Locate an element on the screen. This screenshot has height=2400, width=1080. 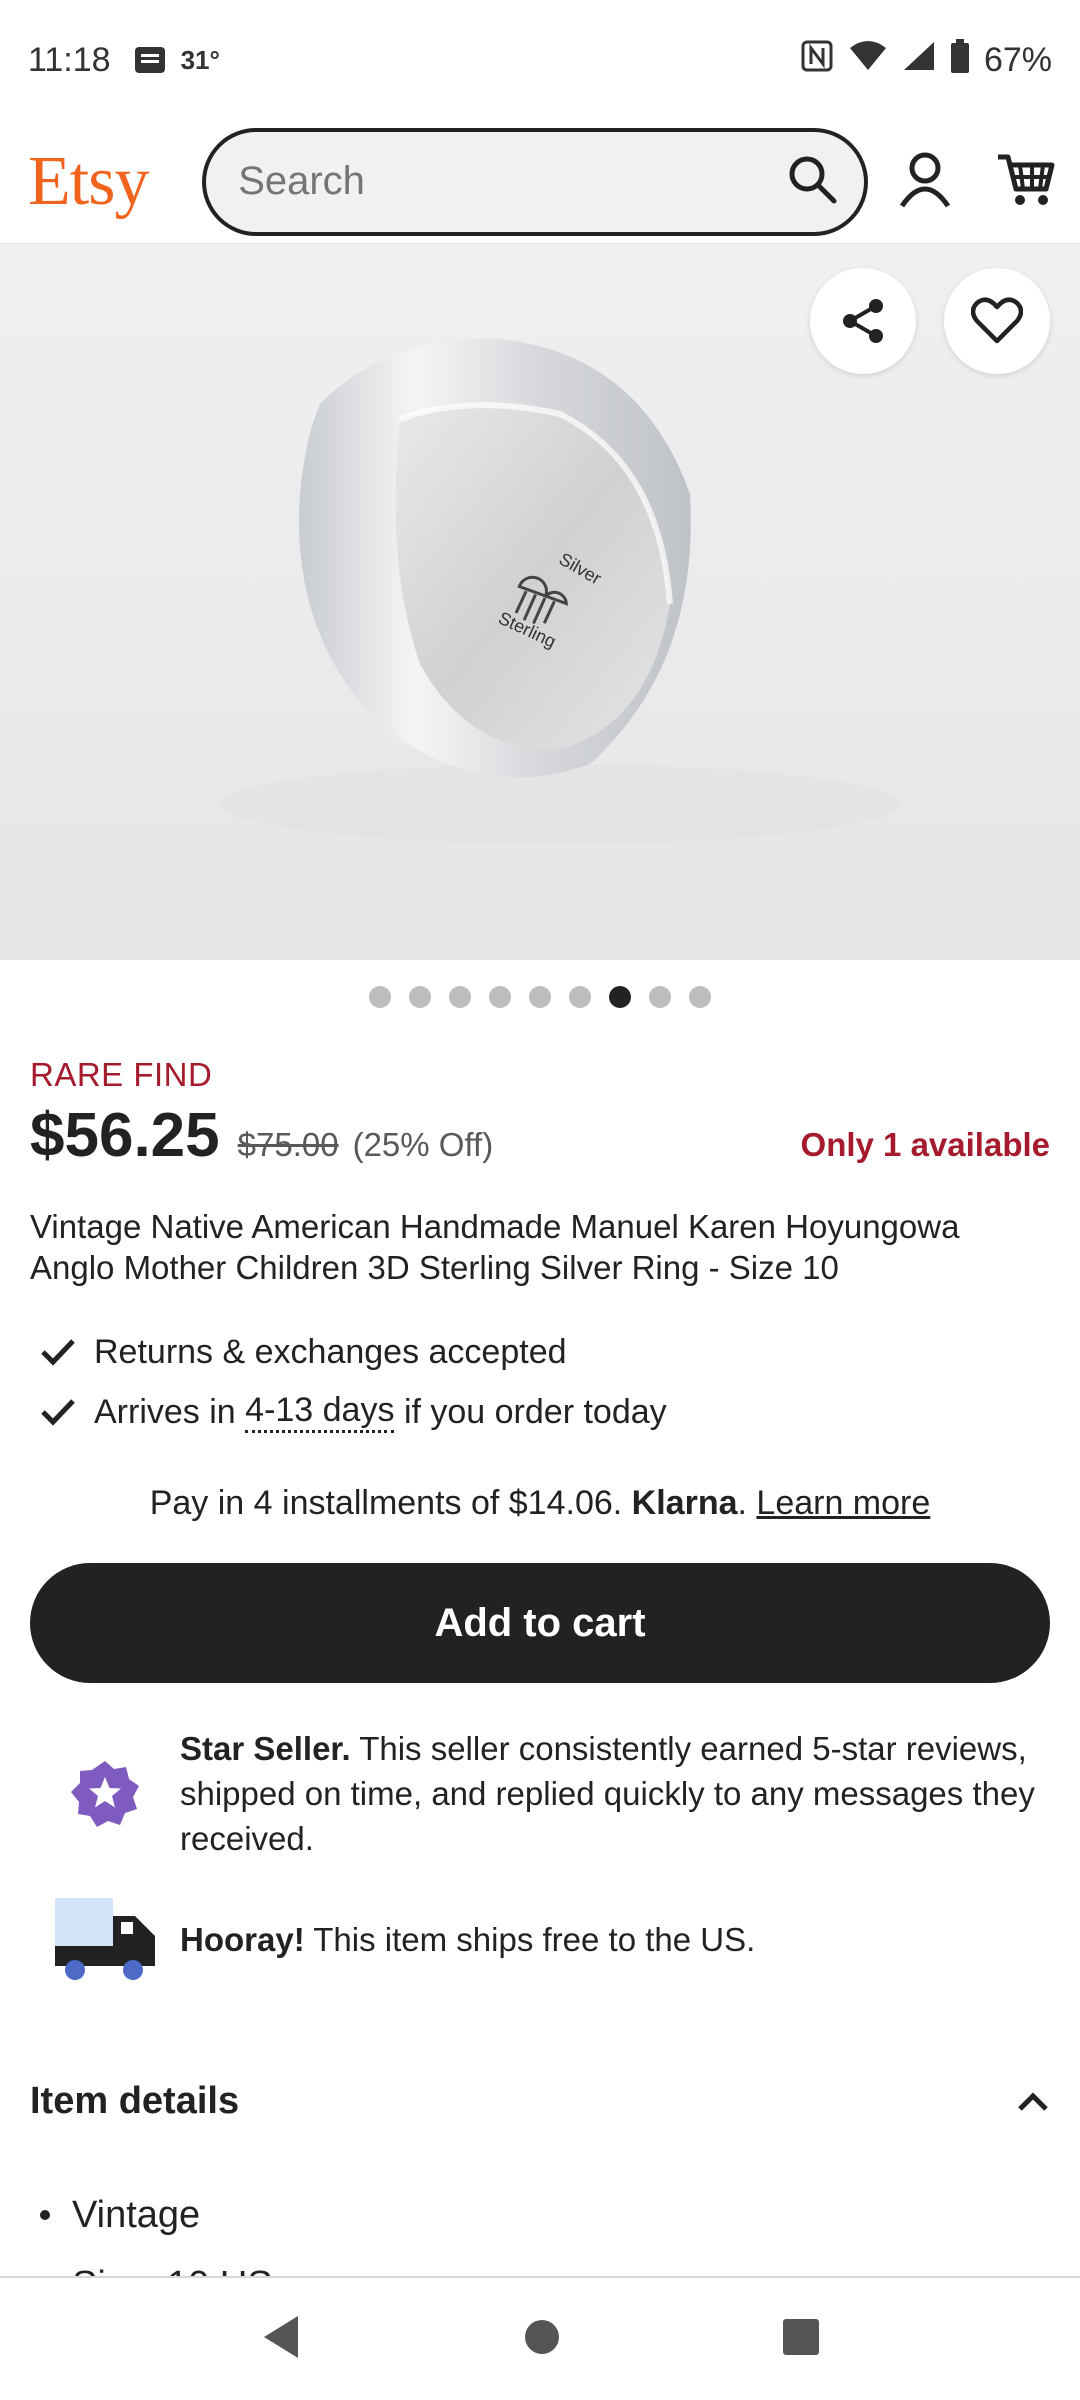
recents-button is located at coordinates (801, 2339).